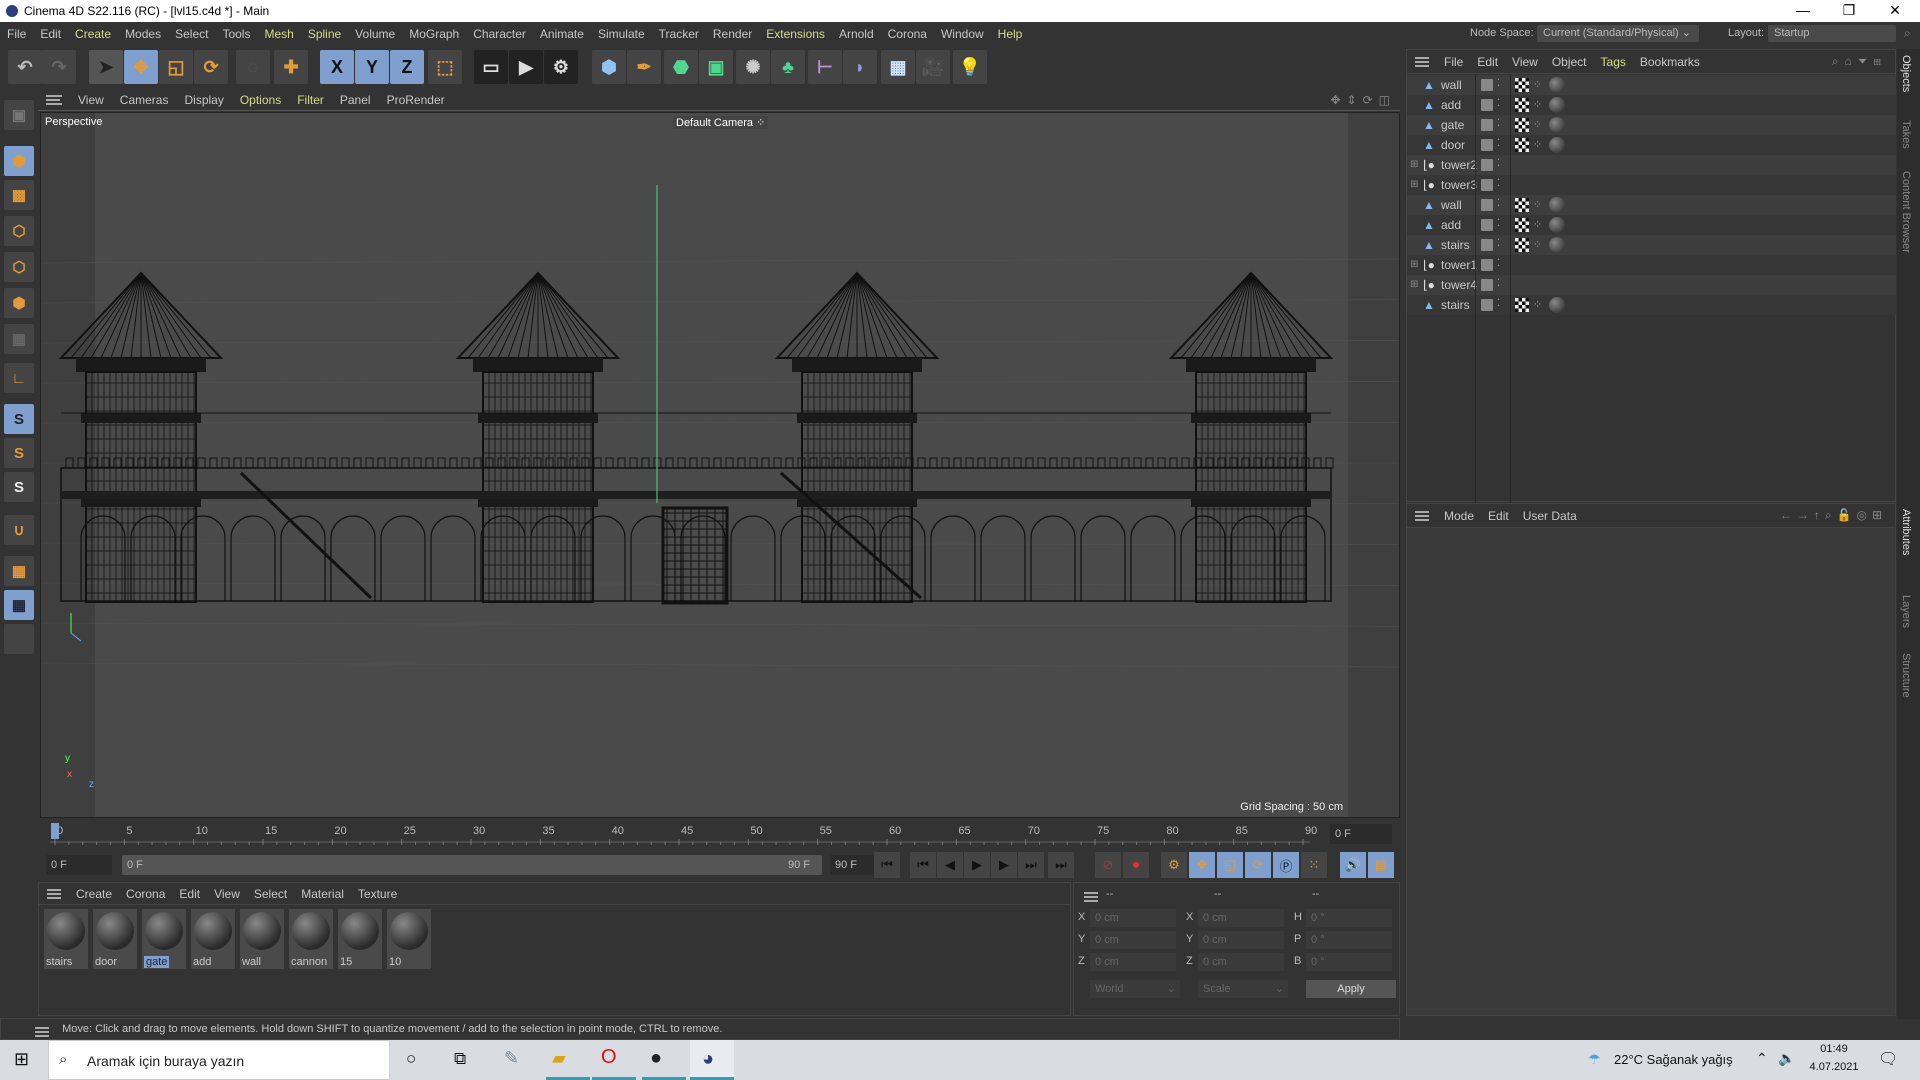  What do you see at coordinates (1651, 125) in the screenshot?
I see `object-row: ▲ gate ⁚ ⁘` at bounding box center [1651, 125].